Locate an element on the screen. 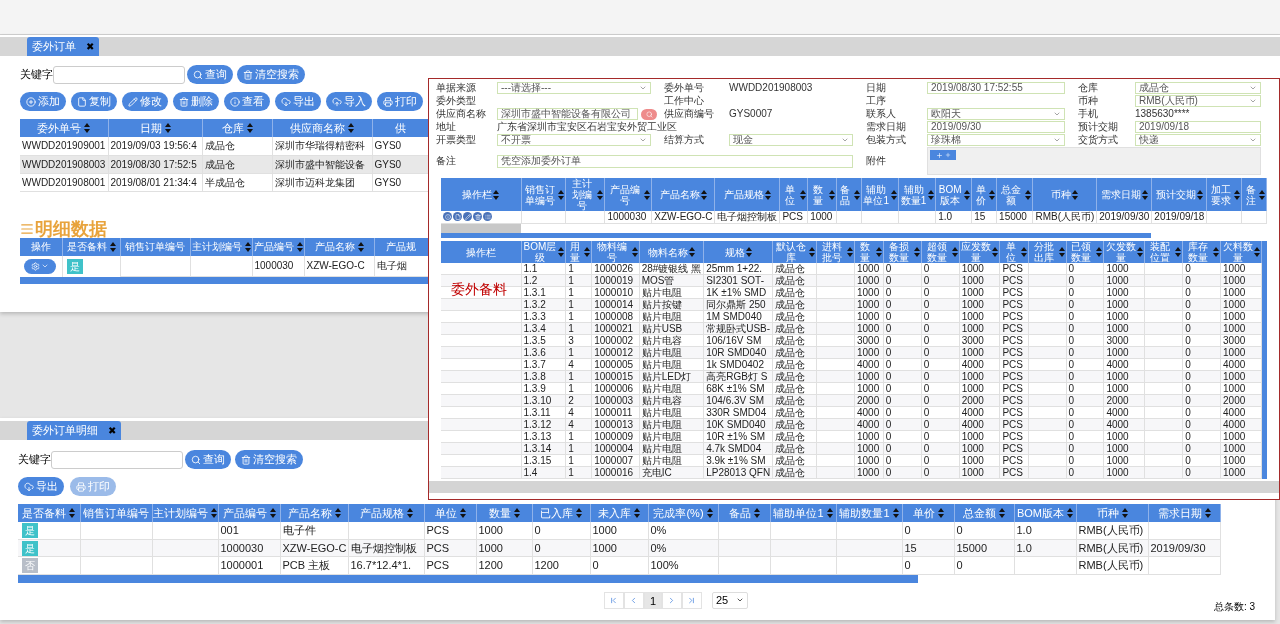 Image resolution: width=1280 pixels, height=624 pixels. remark-field: 凭空添加委外订单 is located at coordinates (675, 161).